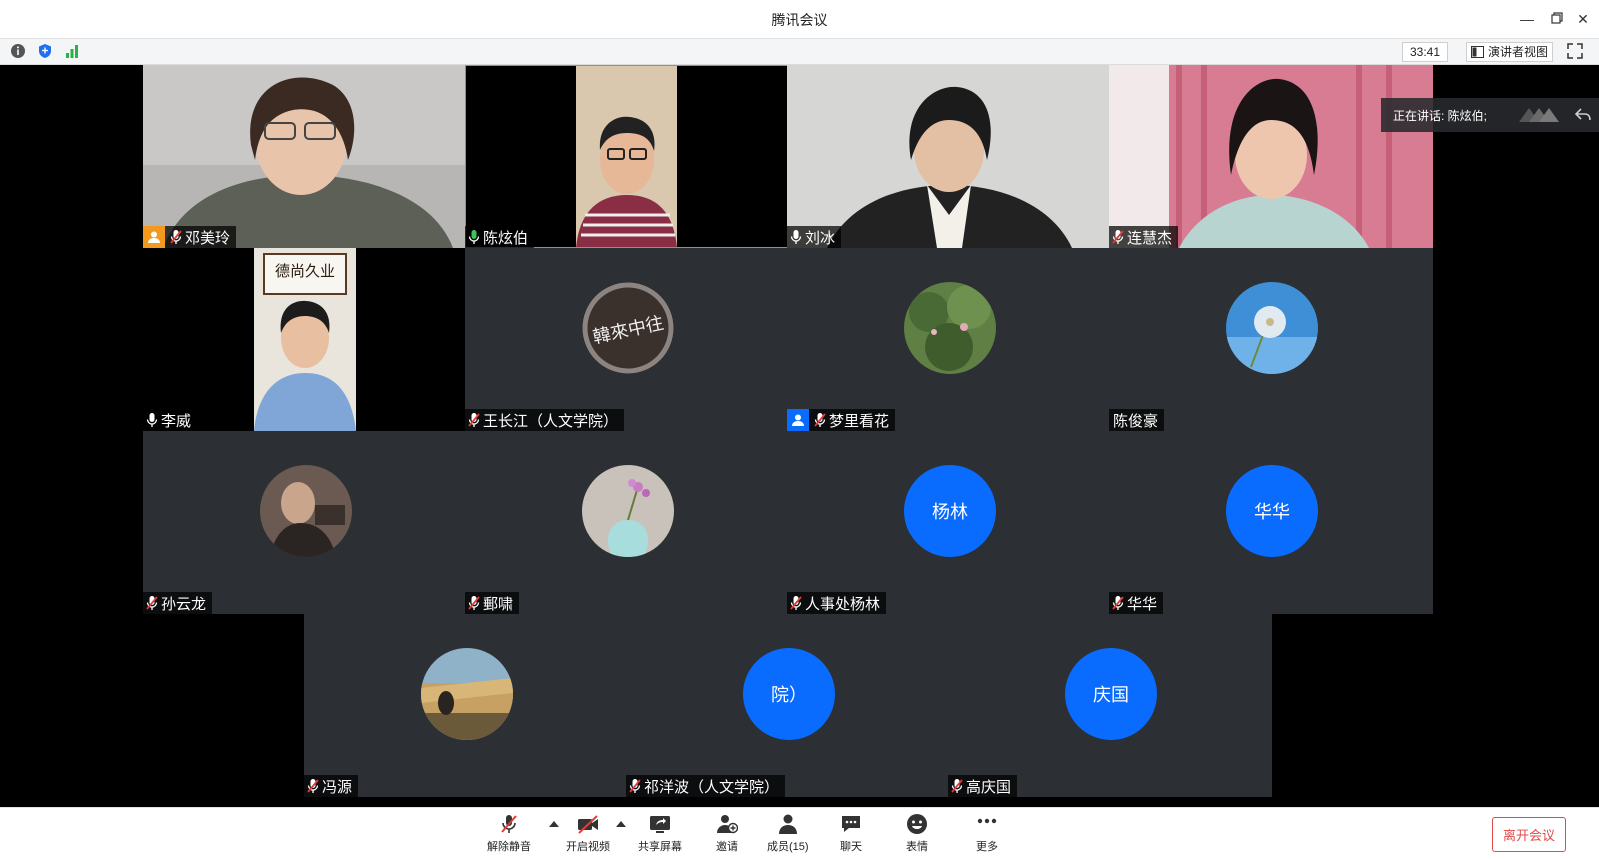 Image resolution: width=1599 pixels, height=859 pixels. I want to click on participant-nametag: 华华, so click(1136, 603).